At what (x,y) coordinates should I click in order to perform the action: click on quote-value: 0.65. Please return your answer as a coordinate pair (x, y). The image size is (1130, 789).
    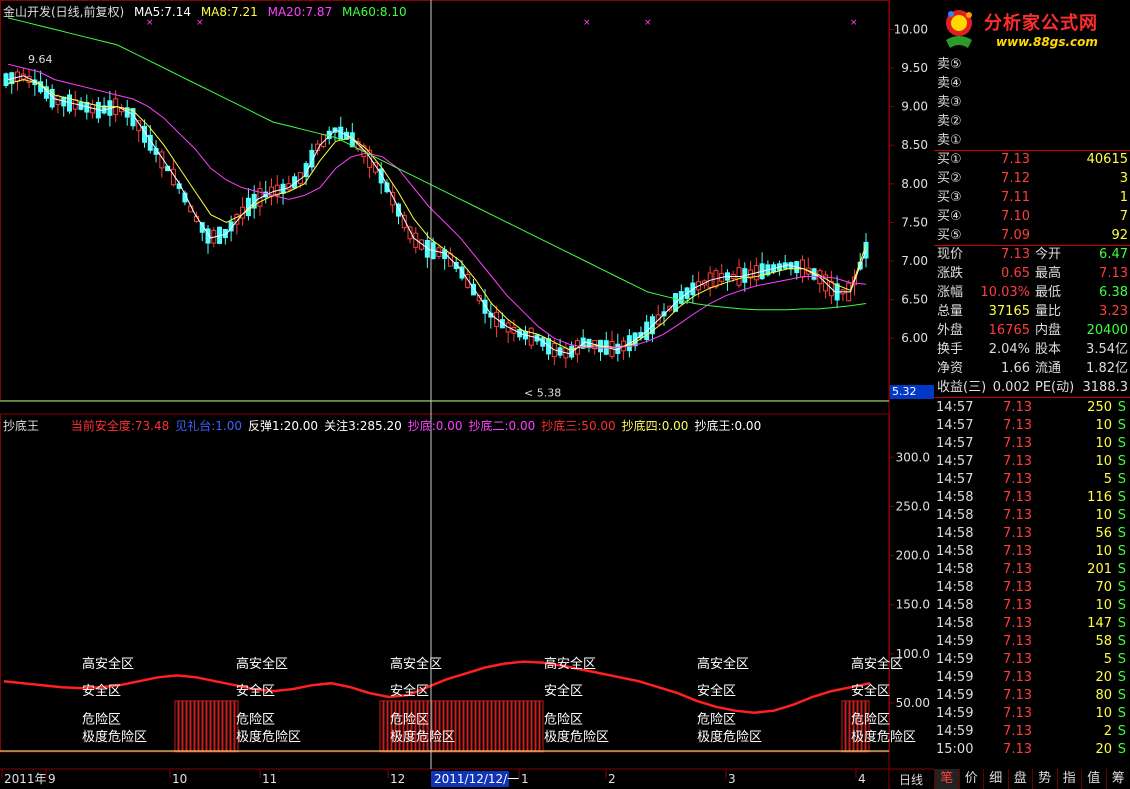
    Looking at the image, I should click on (1015, 273).